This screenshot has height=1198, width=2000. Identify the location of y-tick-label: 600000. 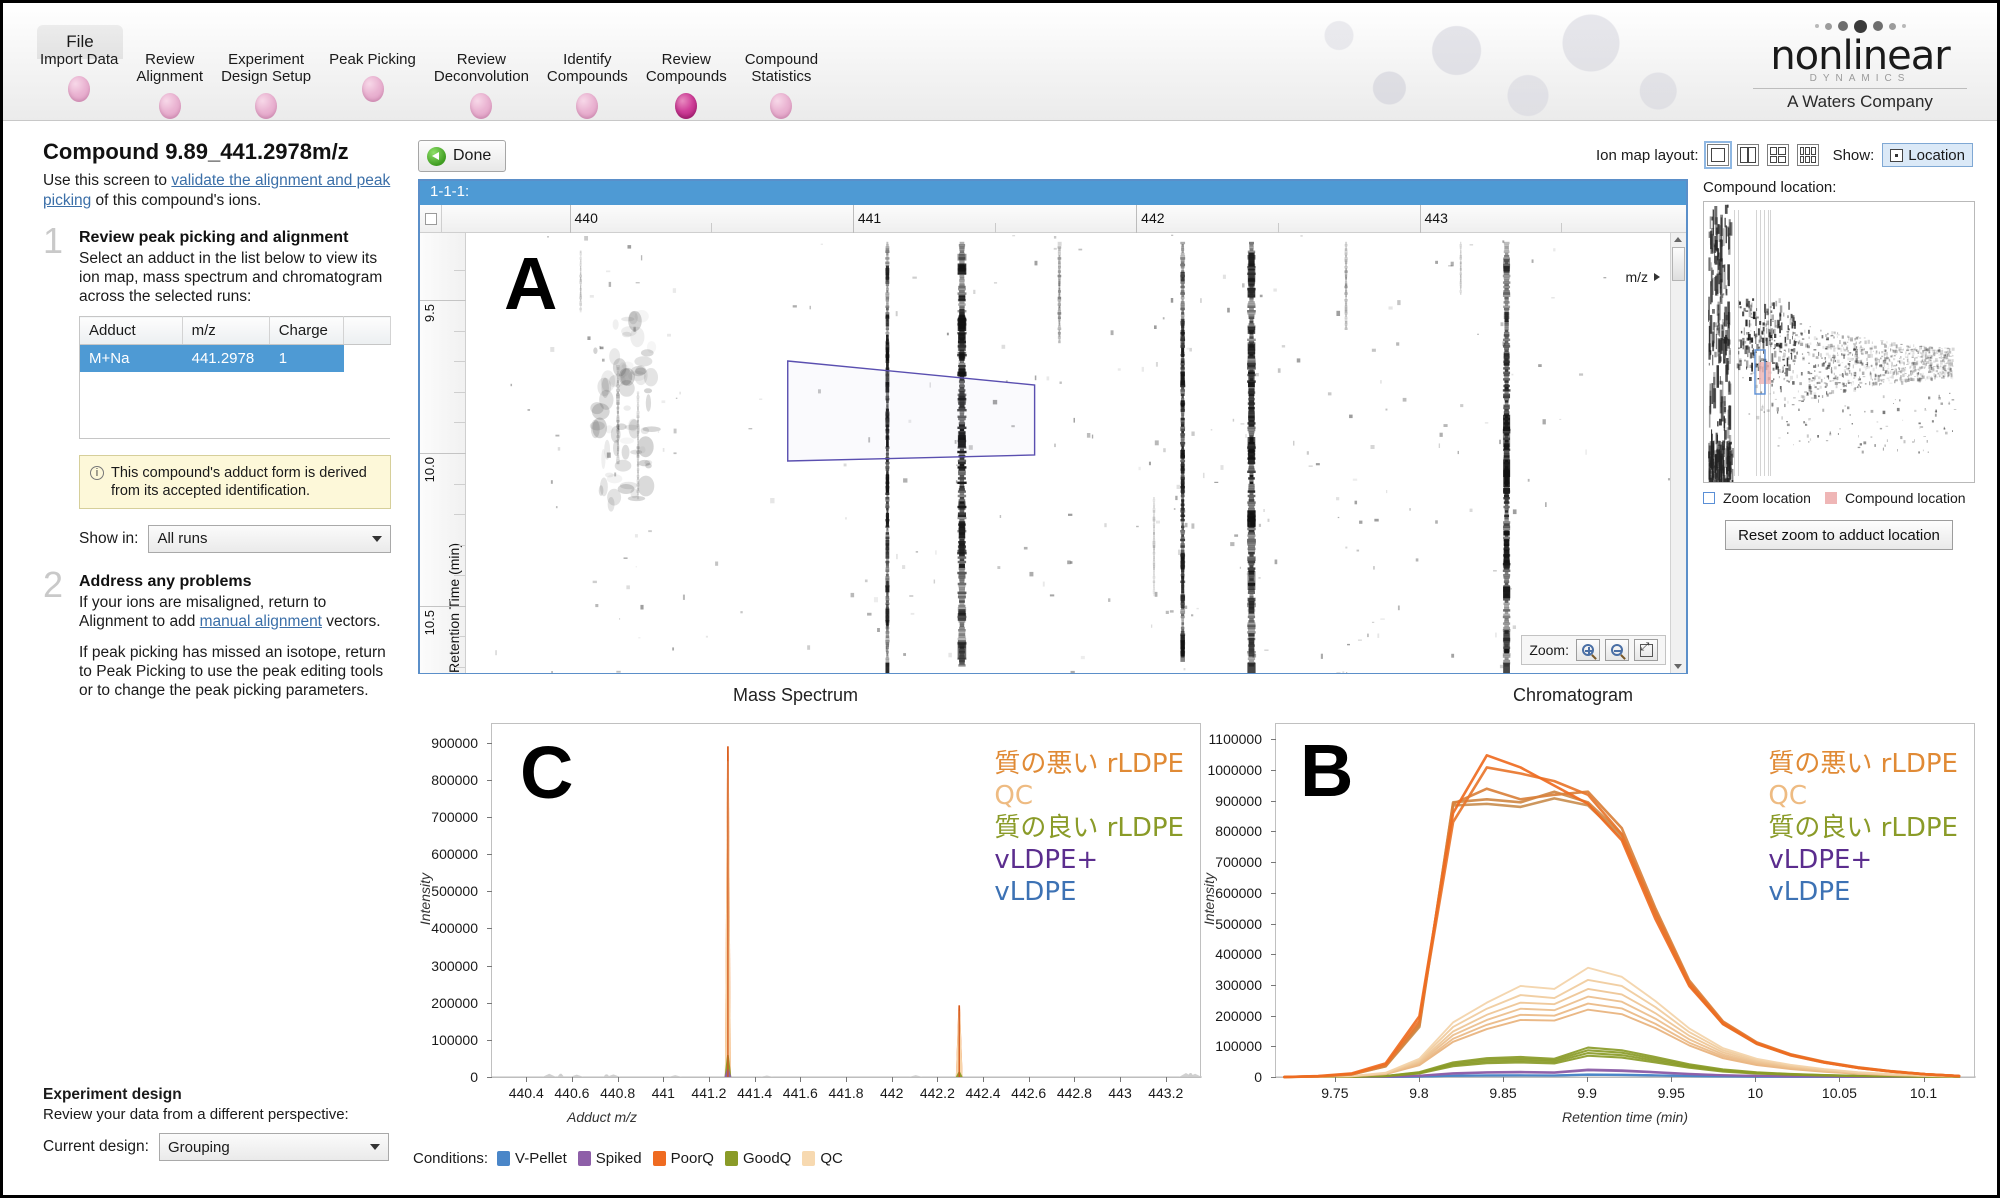
(1238, 892).